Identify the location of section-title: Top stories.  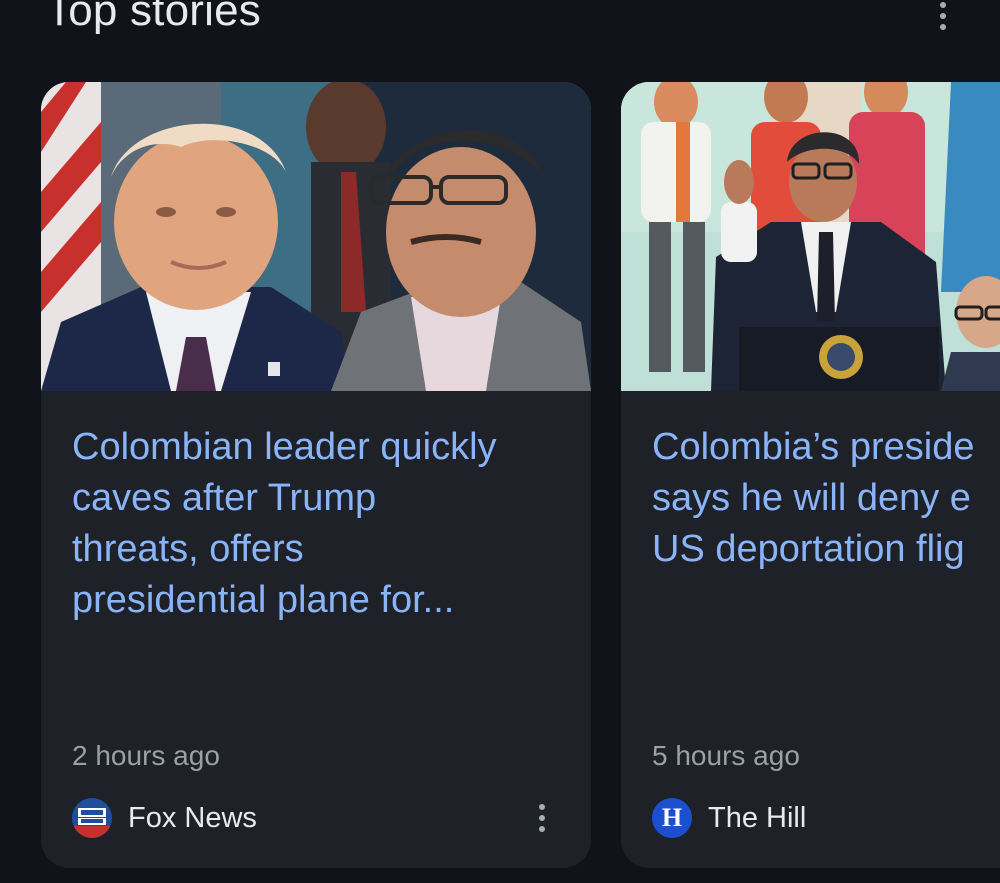
(153, 17).